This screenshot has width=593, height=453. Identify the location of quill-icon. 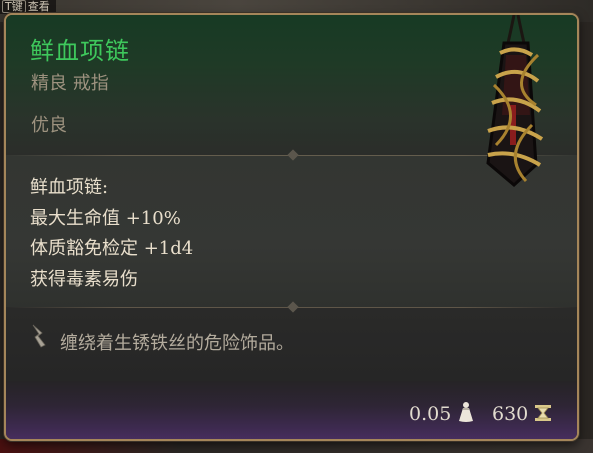
(39, 336).